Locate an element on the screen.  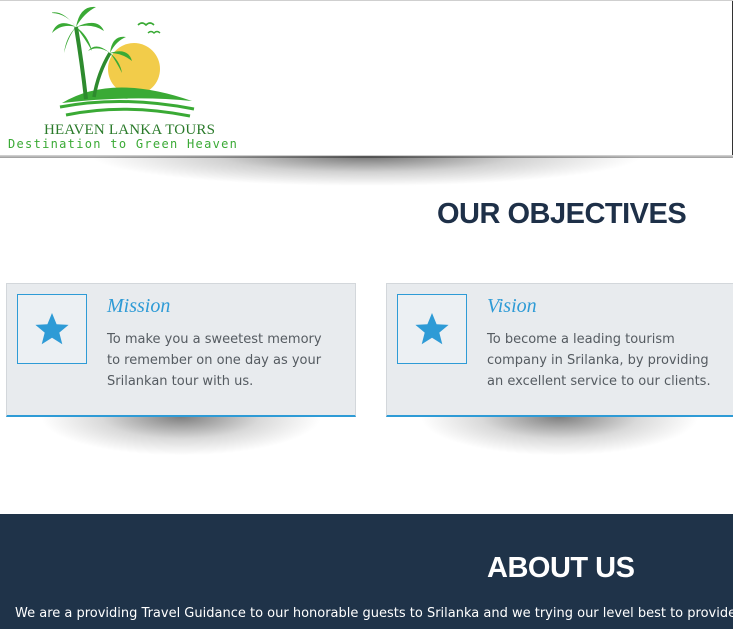
palm-island-logo-icon is located at coordinates (123, 62).